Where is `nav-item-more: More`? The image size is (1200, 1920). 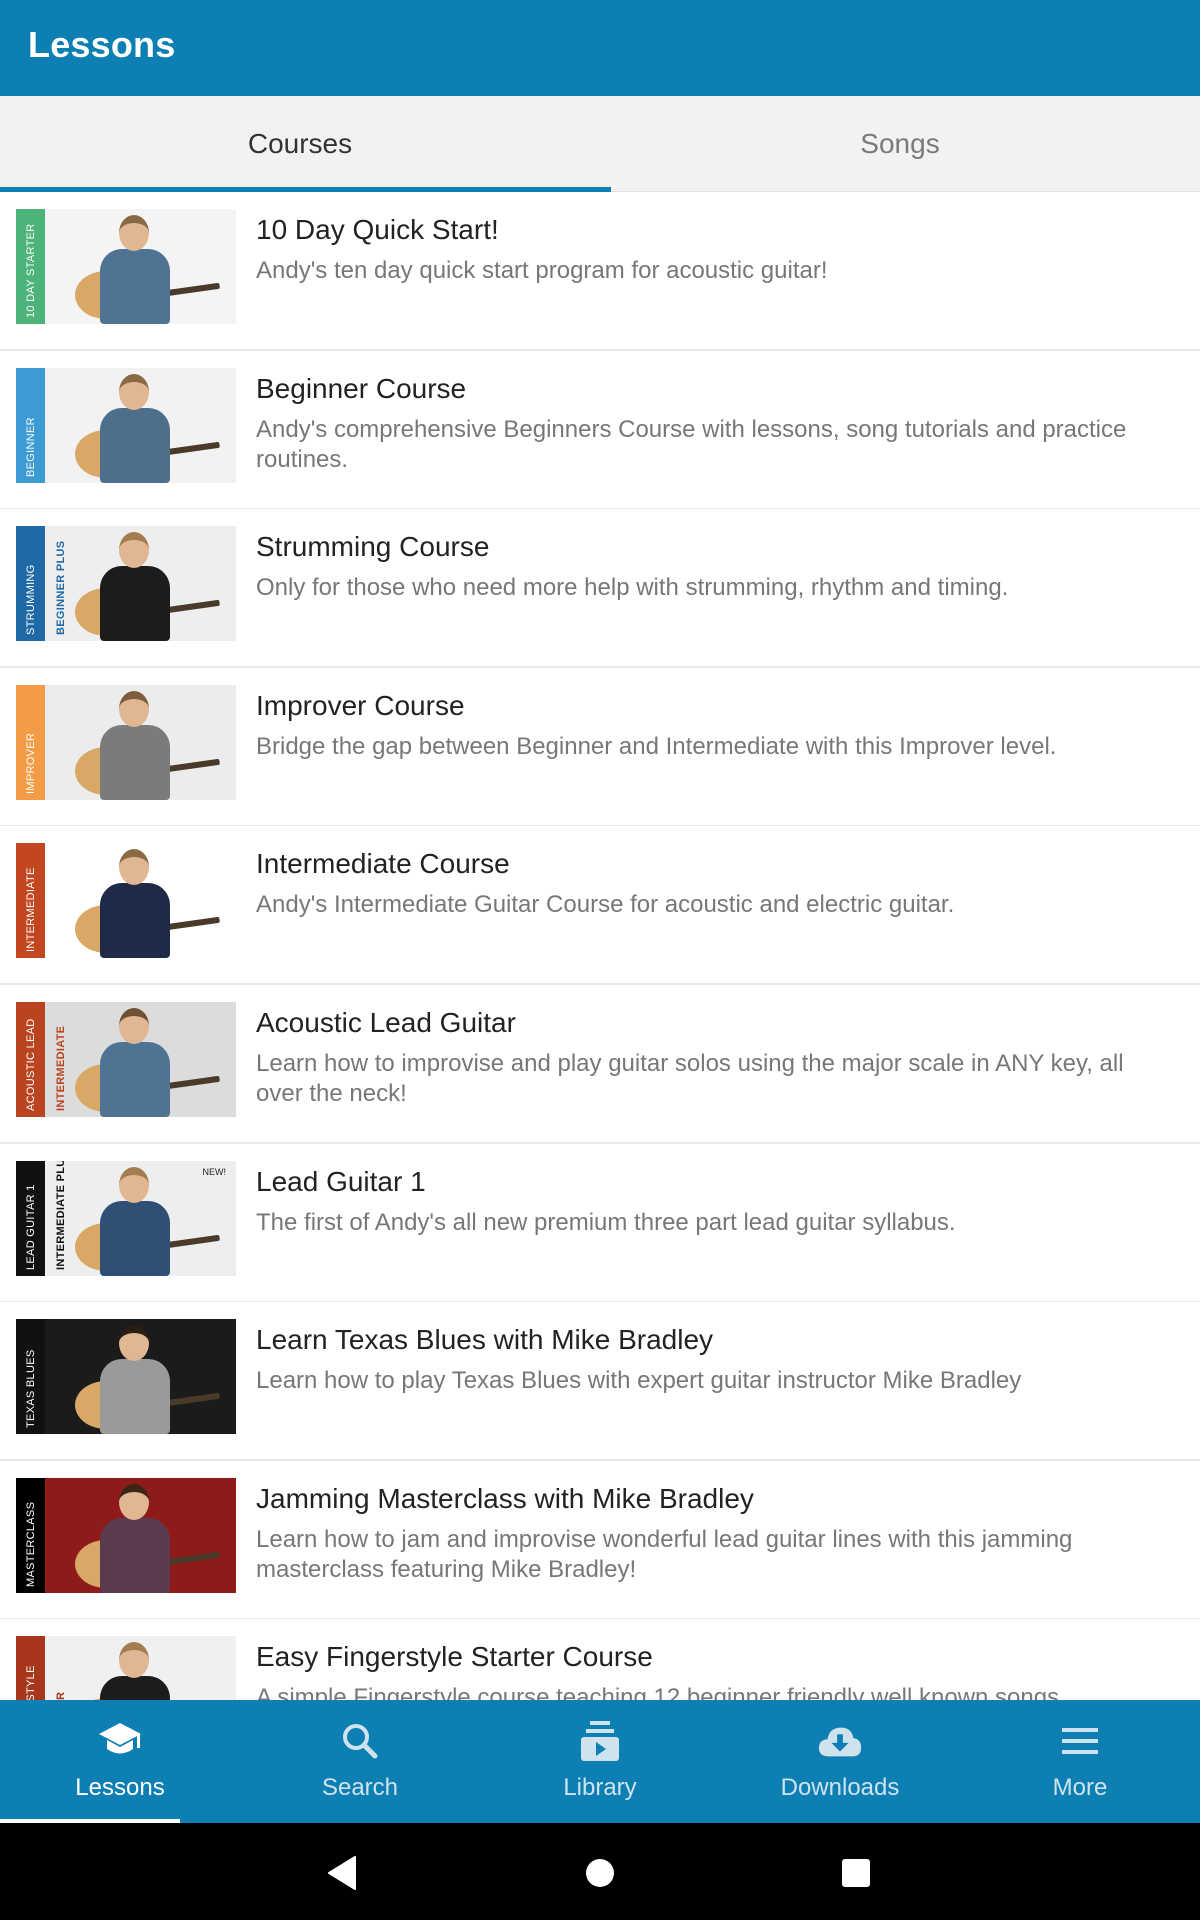 nav-item-more: More is located at coordinates (1080, 1761).